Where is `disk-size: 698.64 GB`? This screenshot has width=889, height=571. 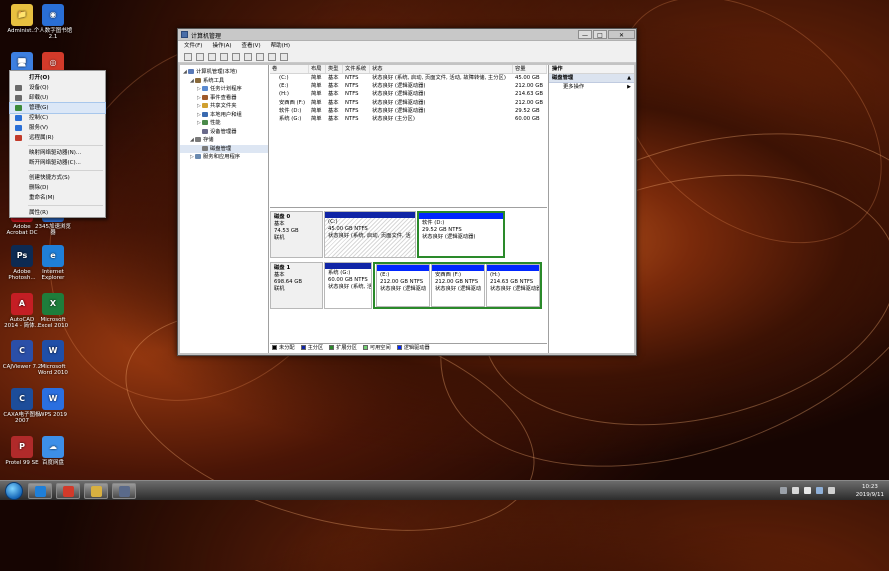
disk-size: 698.64 GB is located at coordinates (288, 282).